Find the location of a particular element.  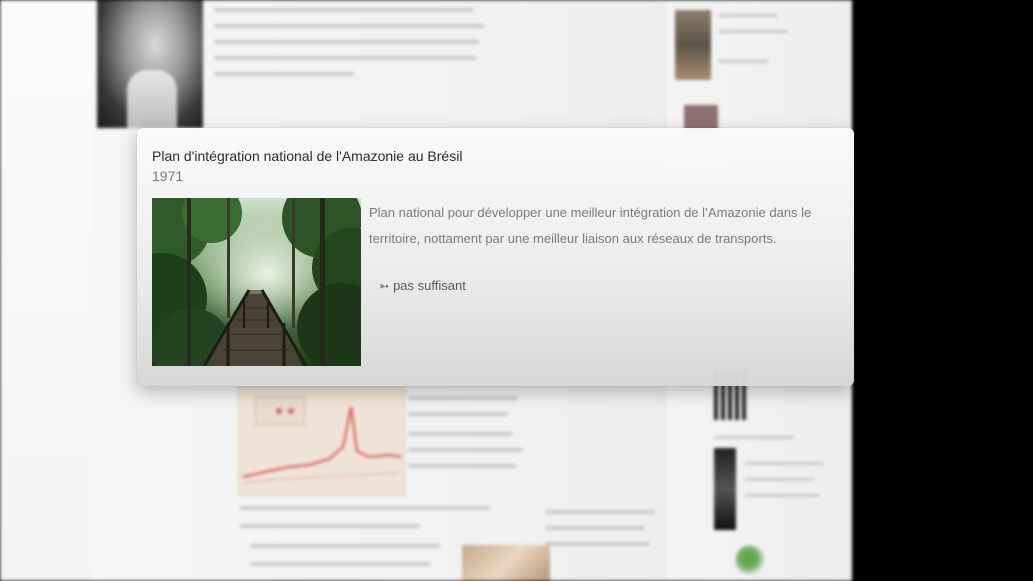

background-portrait-thumbnail is located at coordinates (725, 489).